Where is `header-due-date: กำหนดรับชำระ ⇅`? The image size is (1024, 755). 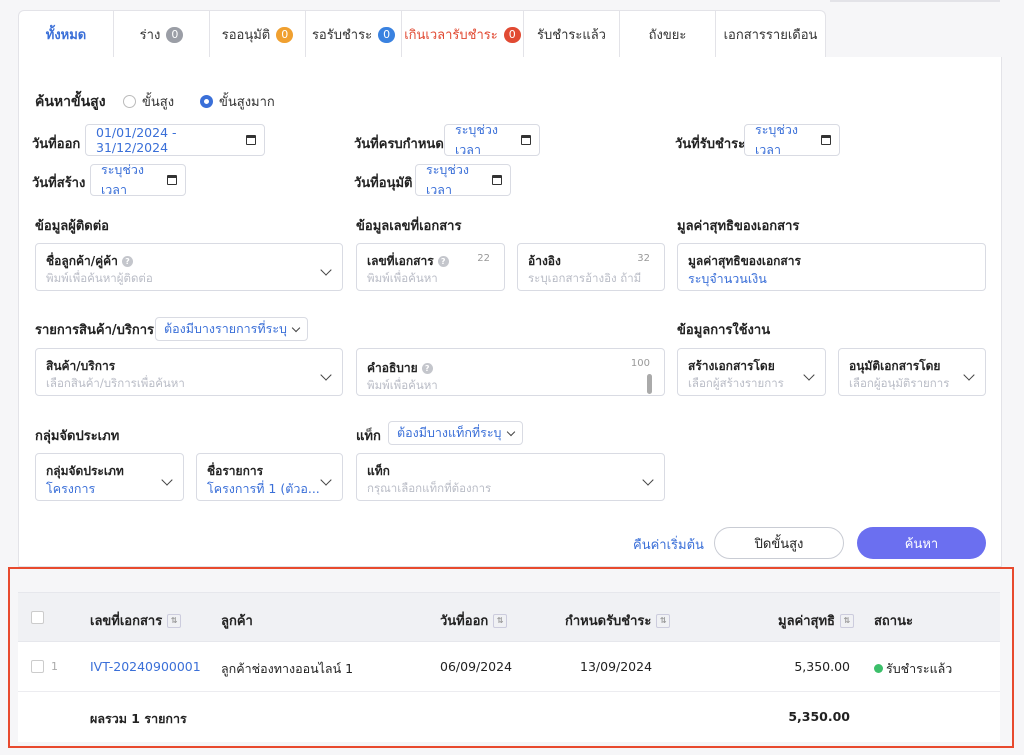 header-due-date: กำหนดรับชำระ ⇅ is located at coordinates (618, 620).